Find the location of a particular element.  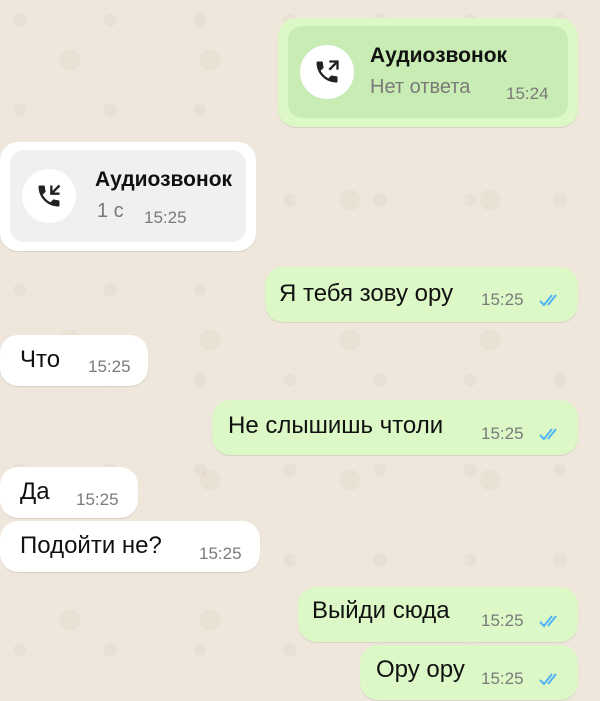

incoming-call-bubble: Аудиозвонок 1 с 15:25 is located at coordinates (128, 196).